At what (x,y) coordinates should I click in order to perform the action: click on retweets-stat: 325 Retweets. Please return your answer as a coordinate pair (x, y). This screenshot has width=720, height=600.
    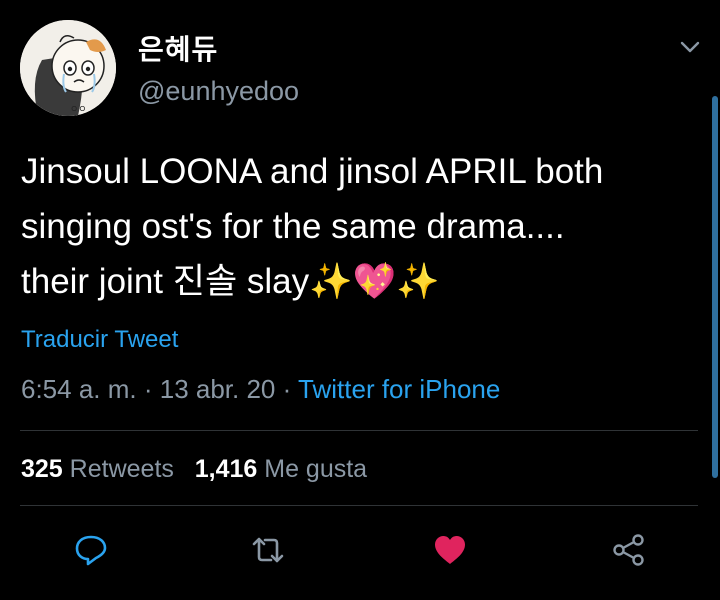
    Looking at the image, I should click on (97, 469).